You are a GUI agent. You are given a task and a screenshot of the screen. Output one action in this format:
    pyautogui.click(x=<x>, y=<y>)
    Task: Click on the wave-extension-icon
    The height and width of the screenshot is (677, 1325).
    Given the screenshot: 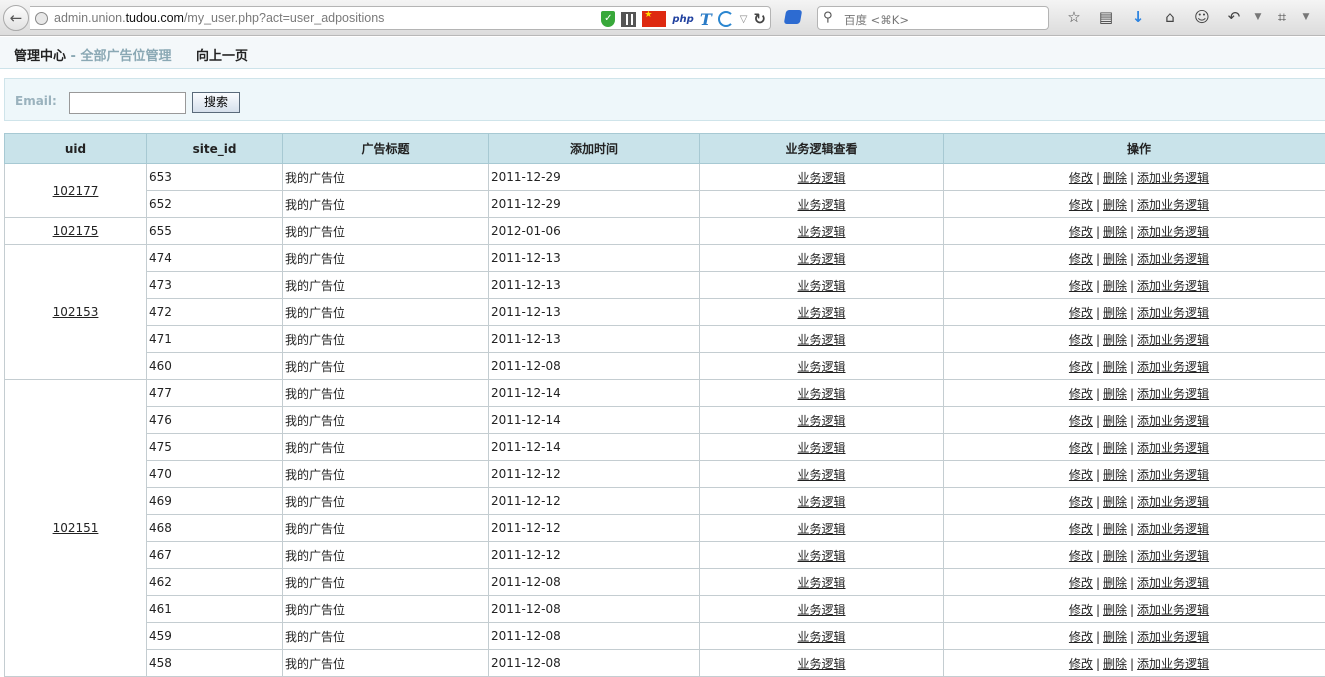 What is the action you would take?
    pyautogui.click(x=726, y=19)
    